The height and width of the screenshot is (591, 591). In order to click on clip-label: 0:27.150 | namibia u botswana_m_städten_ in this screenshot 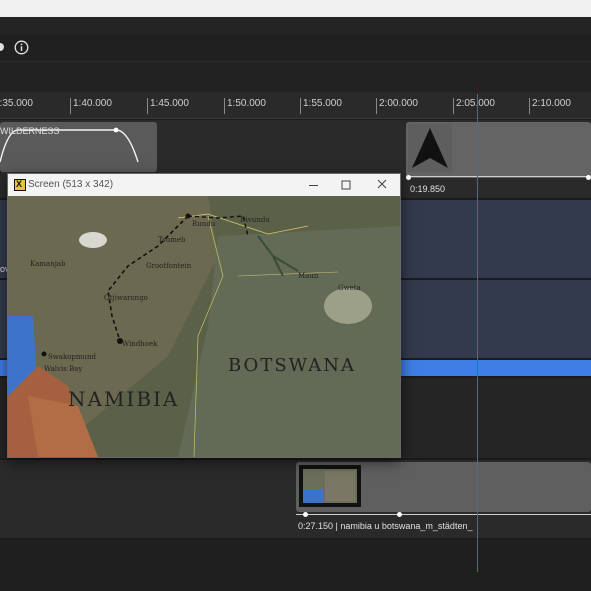, I will do `click(385, 526)`.